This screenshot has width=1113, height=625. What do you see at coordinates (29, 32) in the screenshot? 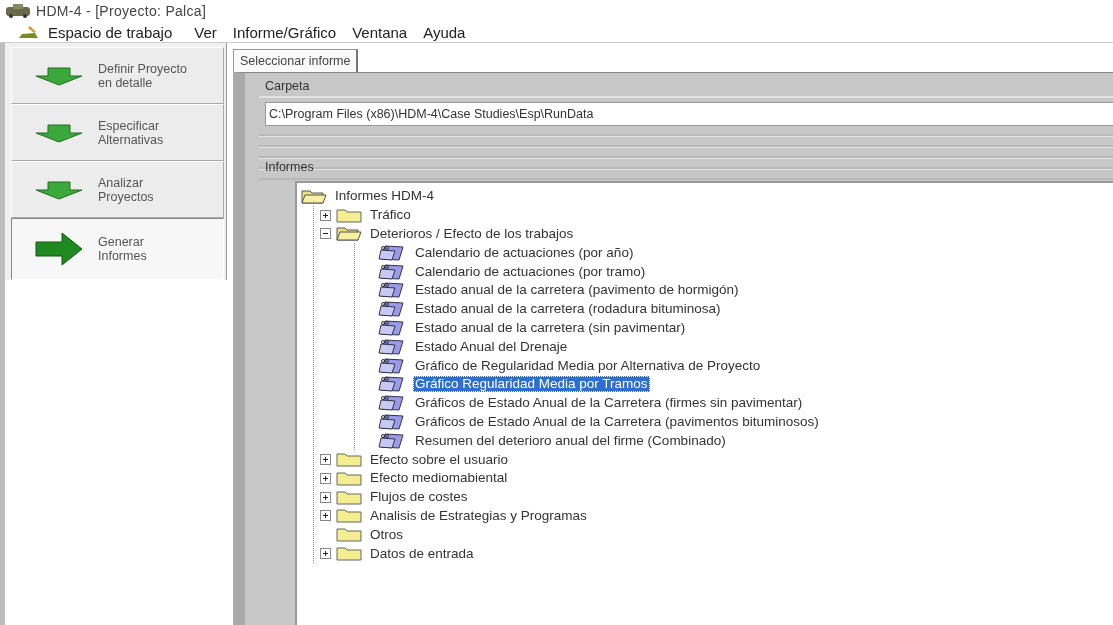
I see `workspace-icon` at bounding box center [29, 32].